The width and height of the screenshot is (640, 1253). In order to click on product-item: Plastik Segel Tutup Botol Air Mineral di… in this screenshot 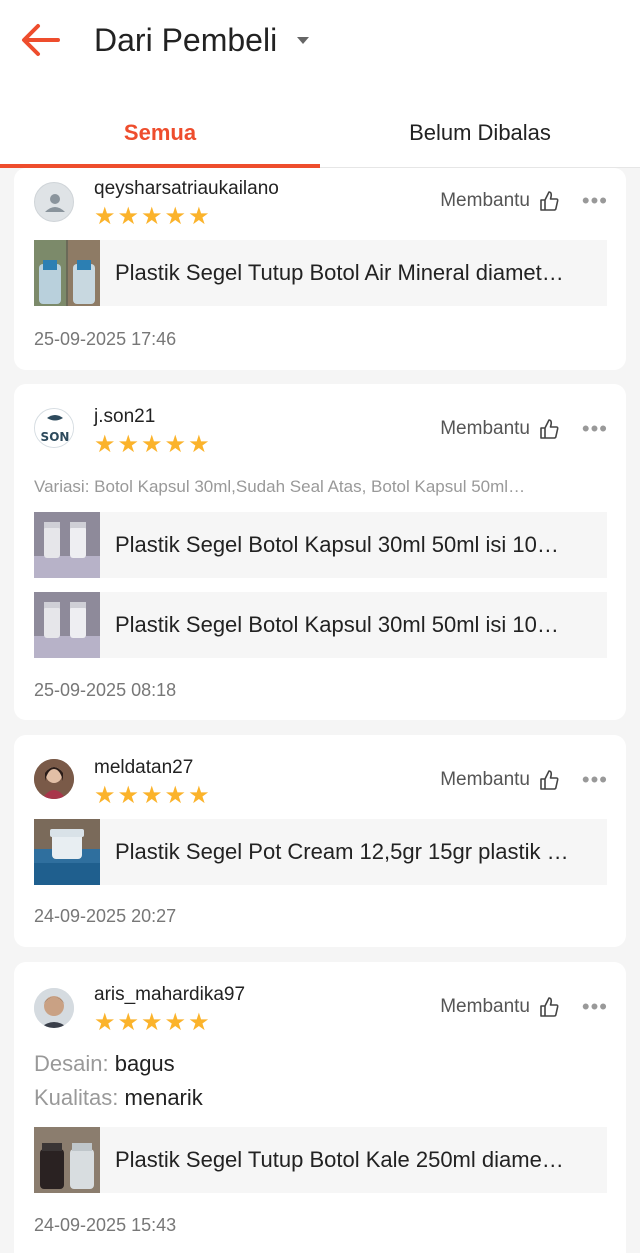, I will do `click(320, 273)`.